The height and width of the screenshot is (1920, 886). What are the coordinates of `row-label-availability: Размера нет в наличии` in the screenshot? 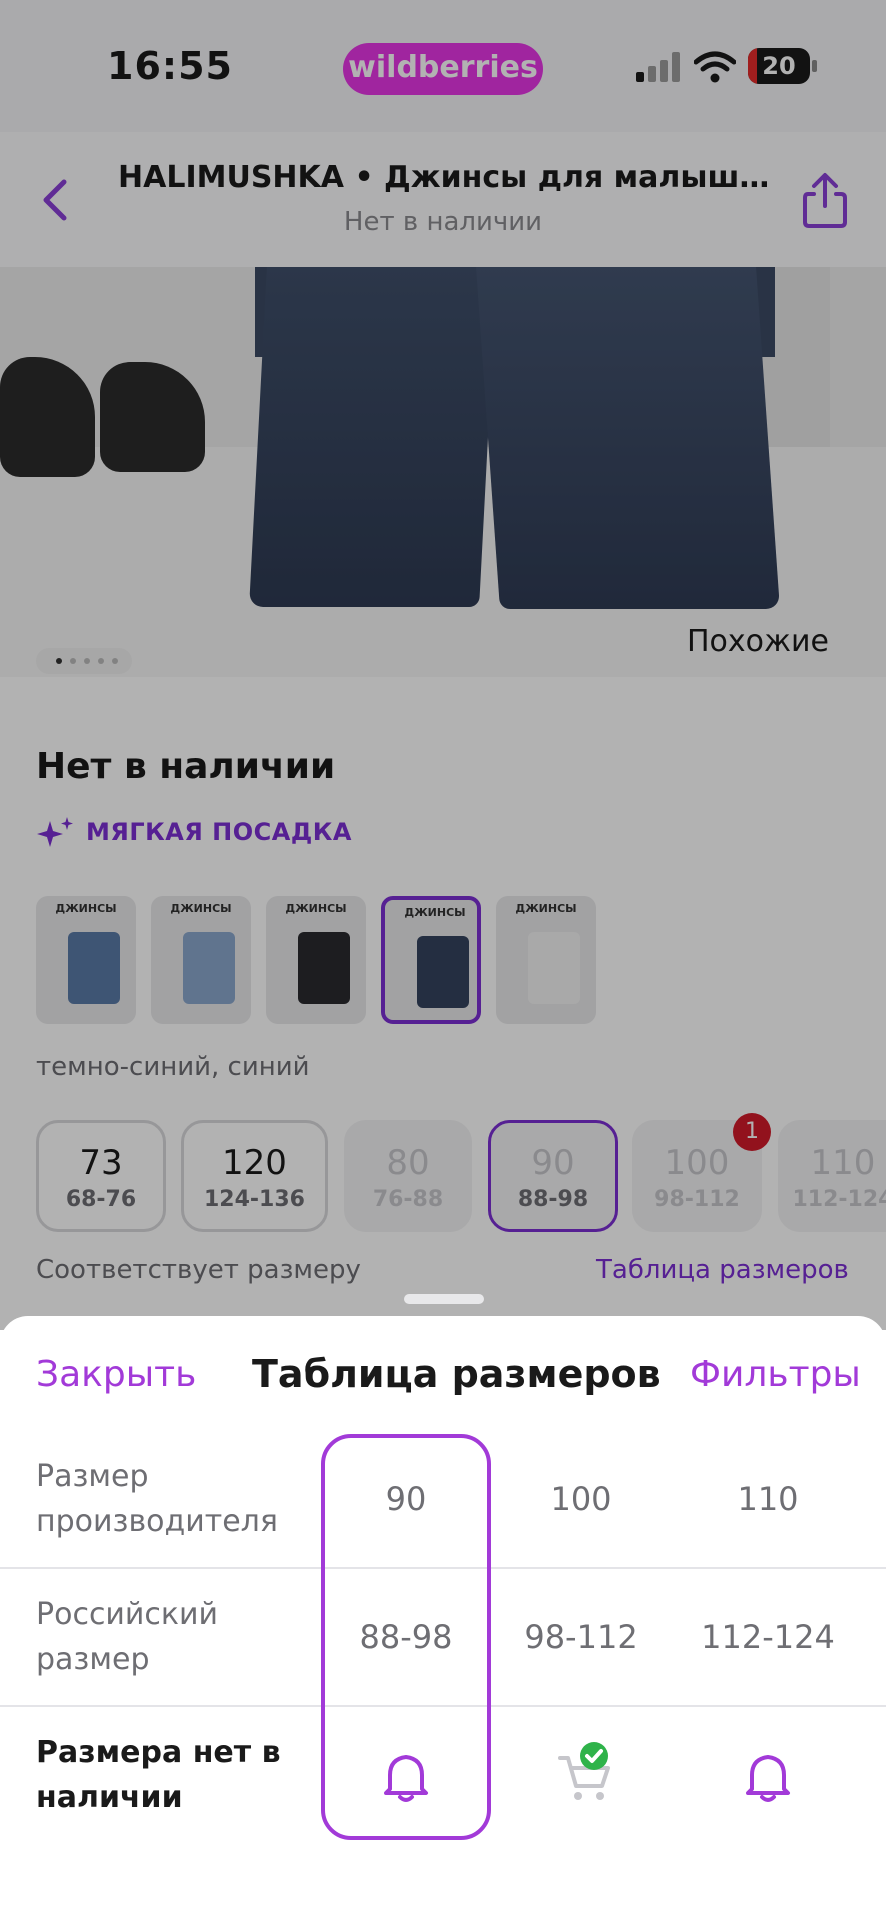 It's located at (158, 1775).